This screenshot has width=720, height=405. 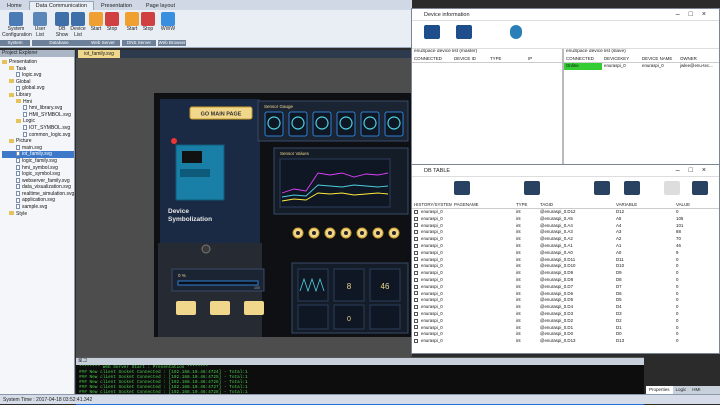 I want to click on db-export-icon, so click(x=602, y=188).